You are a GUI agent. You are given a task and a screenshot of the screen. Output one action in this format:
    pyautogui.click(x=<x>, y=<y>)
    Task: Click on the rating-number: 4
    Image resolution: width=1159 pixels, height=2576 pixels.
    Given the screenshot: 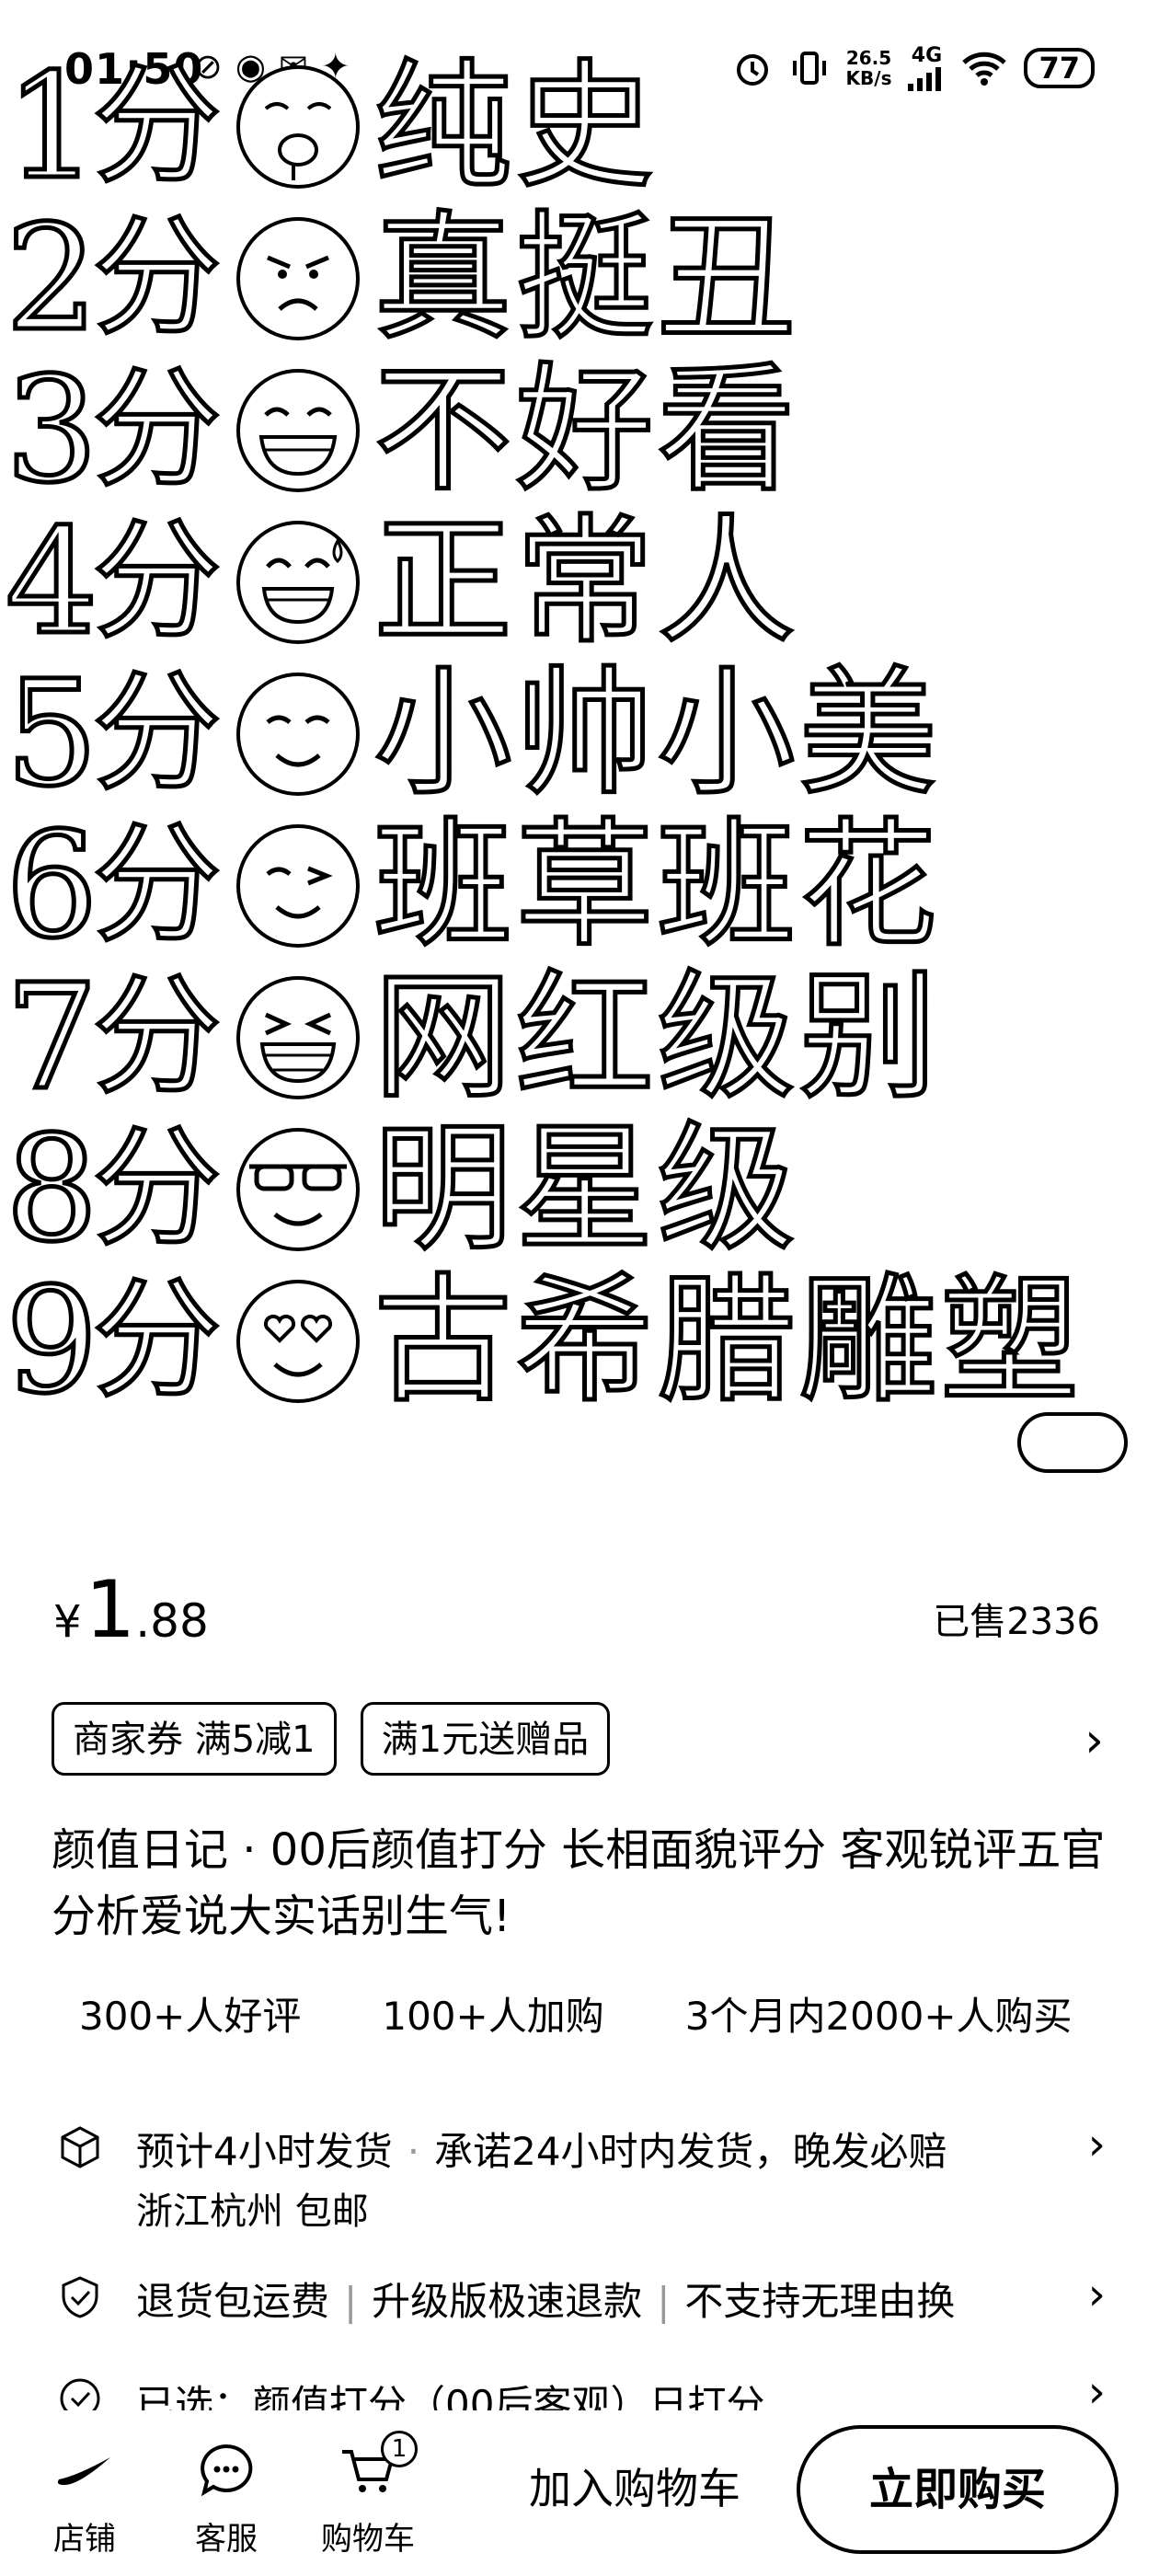 What is the action you would take?
    pyautogui.click(x=52, y=582)
    